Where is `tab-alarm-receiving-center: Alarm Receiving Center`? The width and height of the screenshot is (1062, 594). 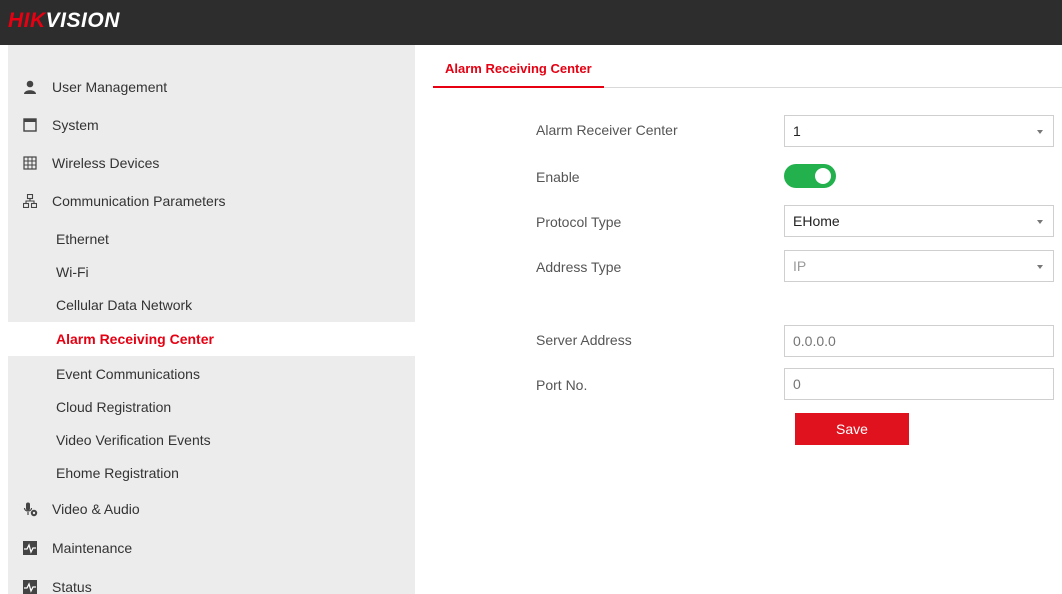 tab-alarm-receiving-center: Alarm Receiving Center is located at coordinates (518, 70).